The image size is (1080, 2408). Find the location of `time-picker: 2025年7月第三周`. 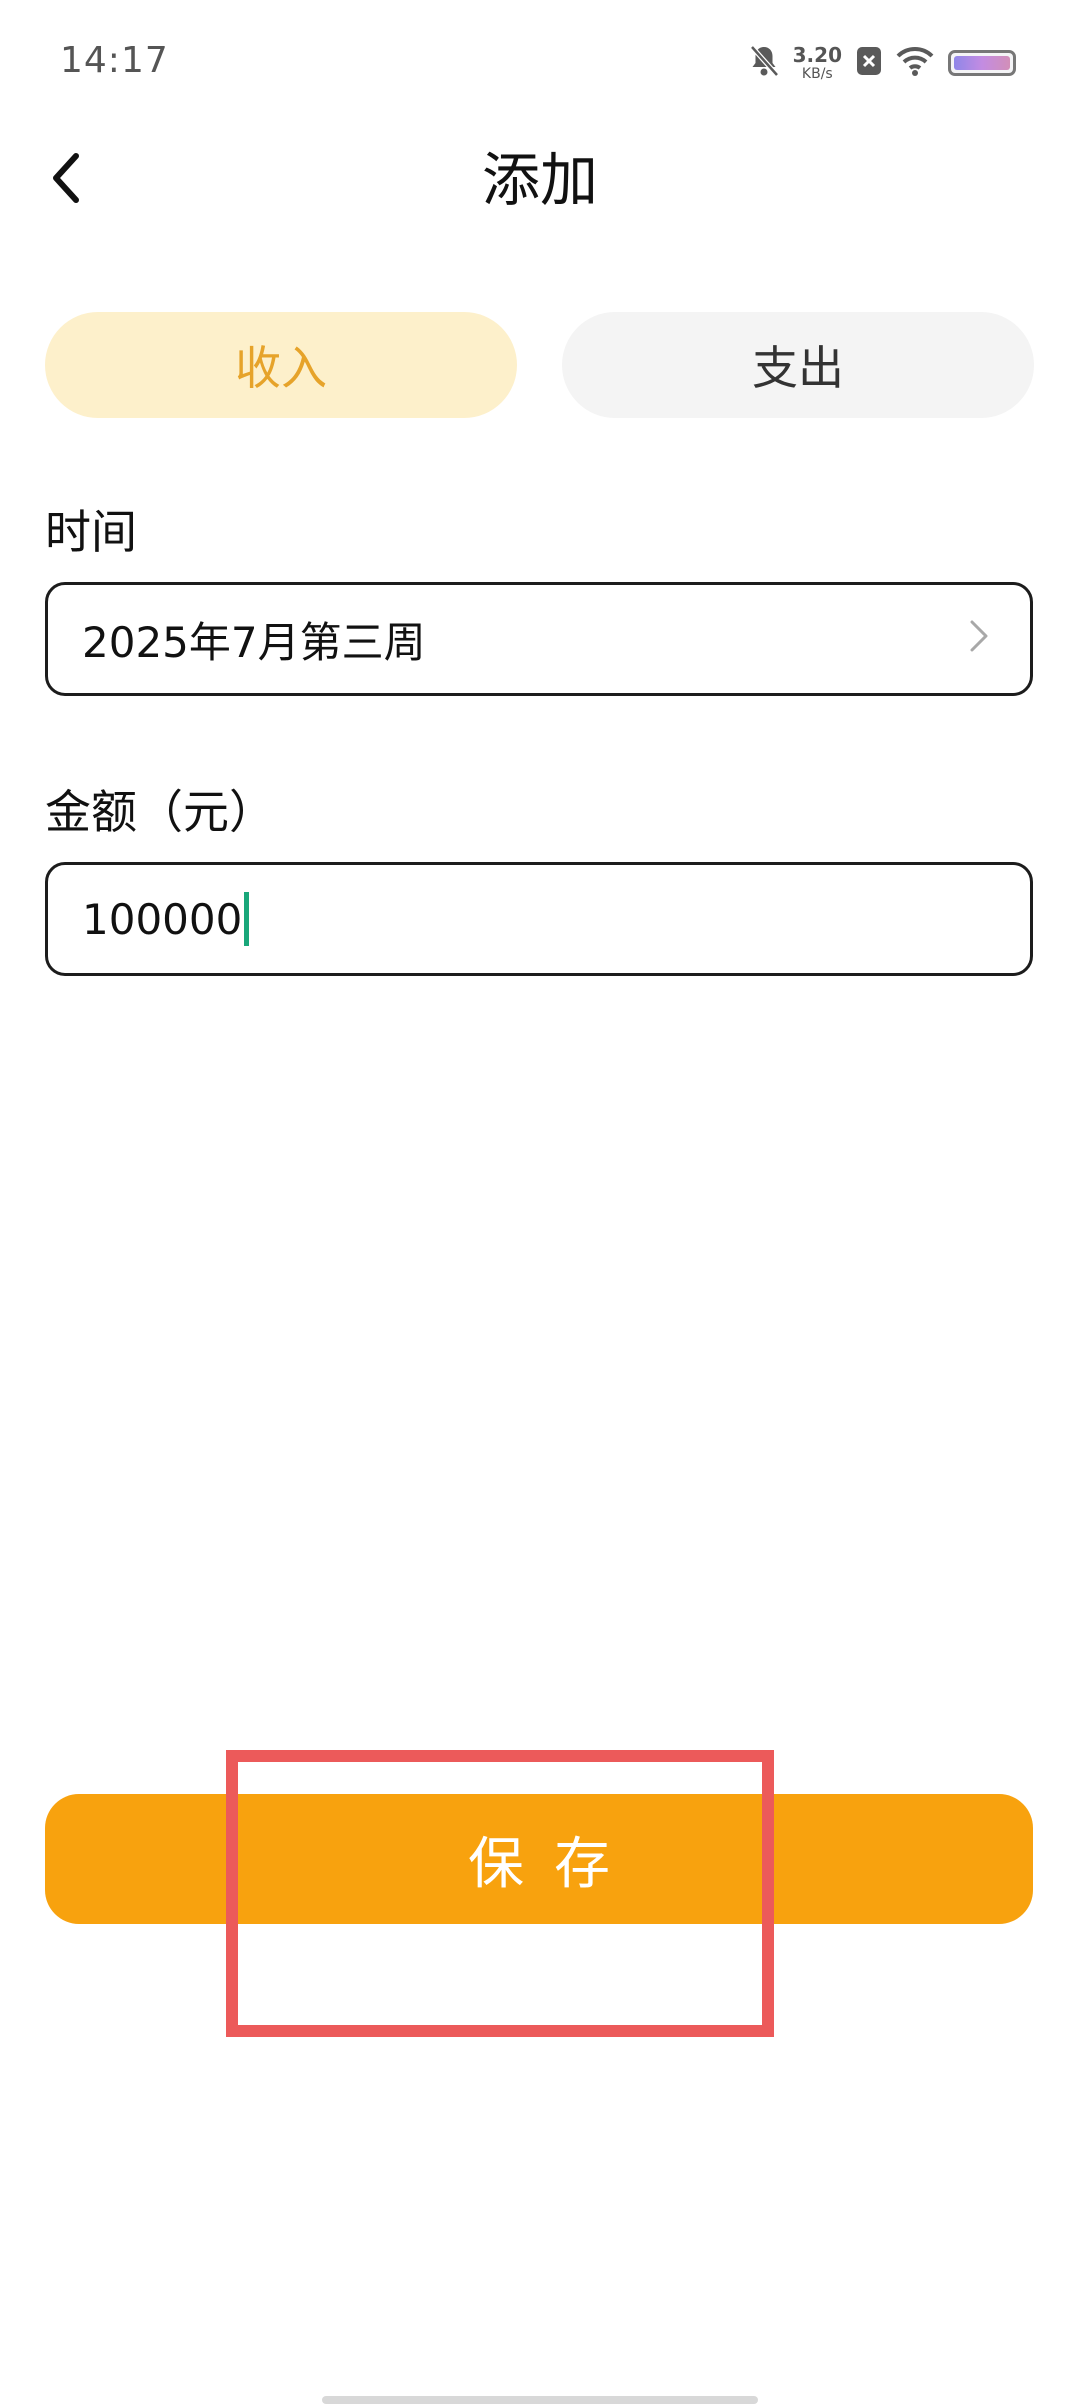

time-picker: 2025年7月第三周 is located at coordinates (539, 639).